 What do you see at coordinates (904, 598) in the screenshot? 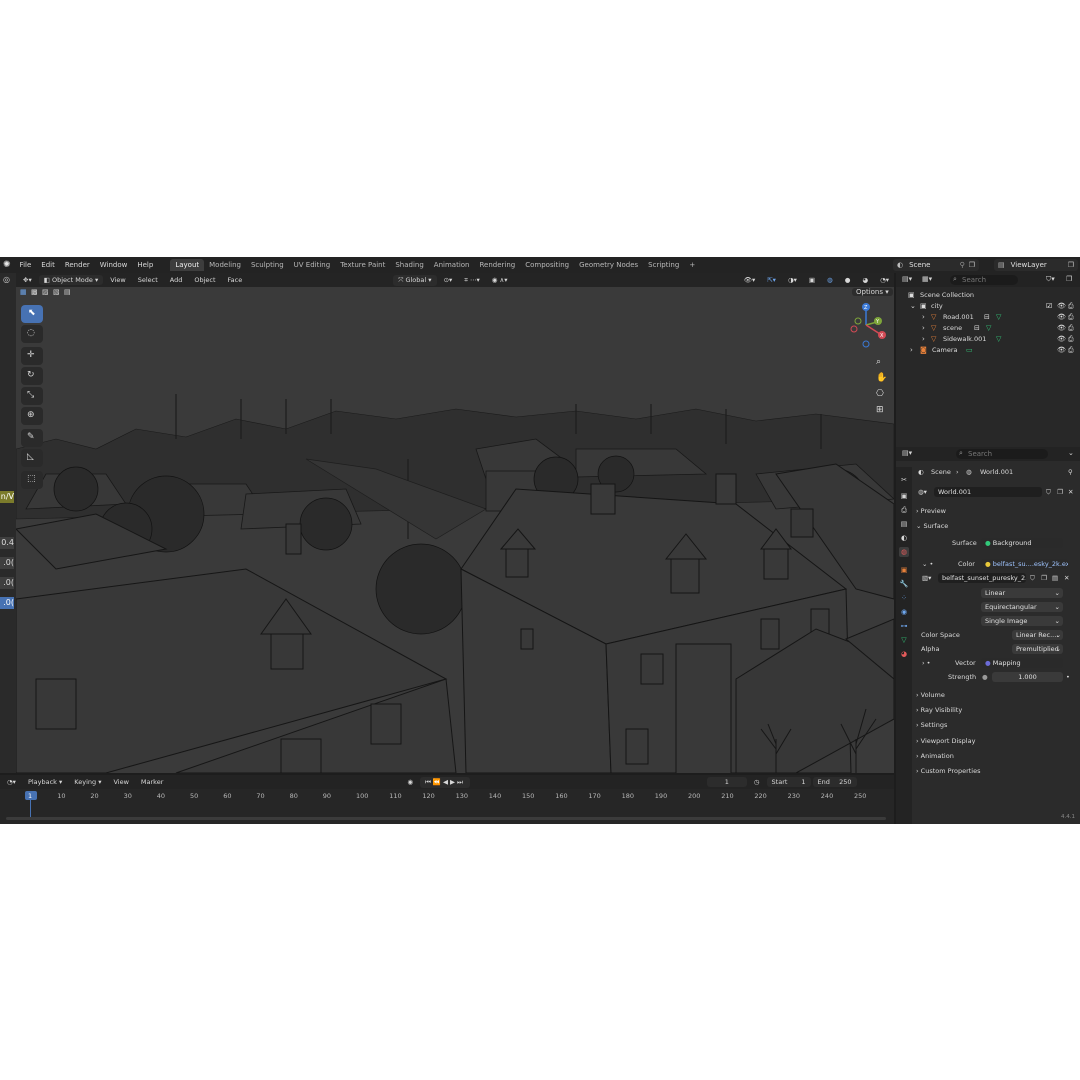
I see `particles-tab-icon: ⁘` at bounding box center [904, 598].